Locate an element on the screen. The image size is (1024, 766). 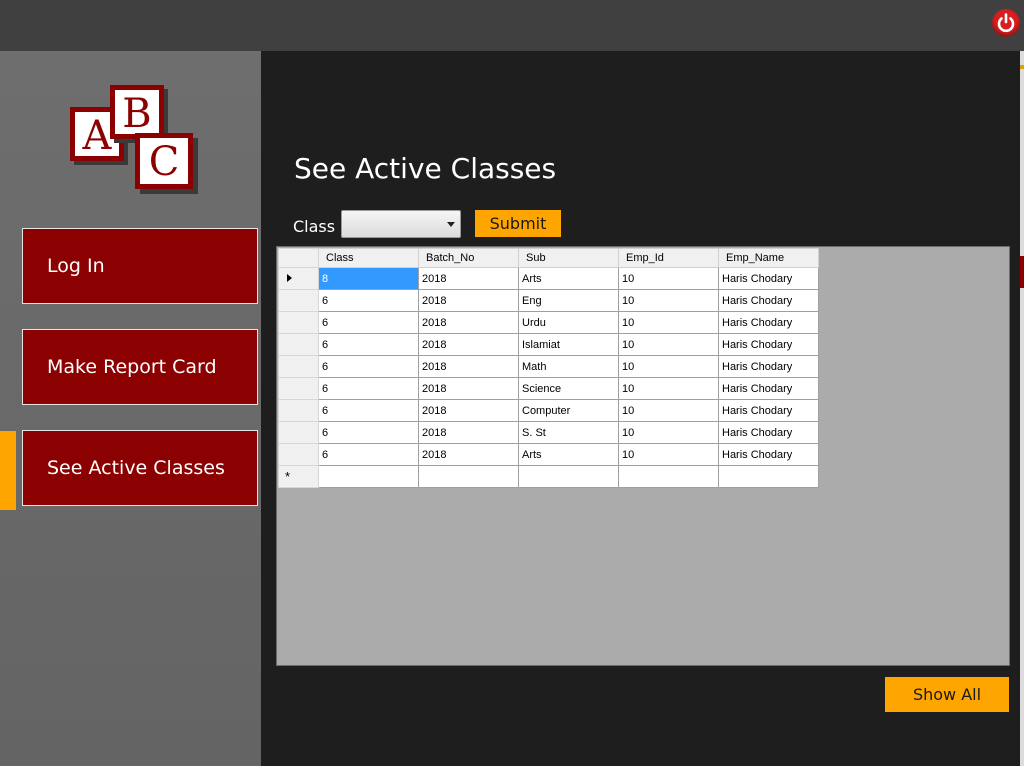
table-row: 6 2018 Islamiat 10 Haris Chodary is located at coordinates (548, 344).